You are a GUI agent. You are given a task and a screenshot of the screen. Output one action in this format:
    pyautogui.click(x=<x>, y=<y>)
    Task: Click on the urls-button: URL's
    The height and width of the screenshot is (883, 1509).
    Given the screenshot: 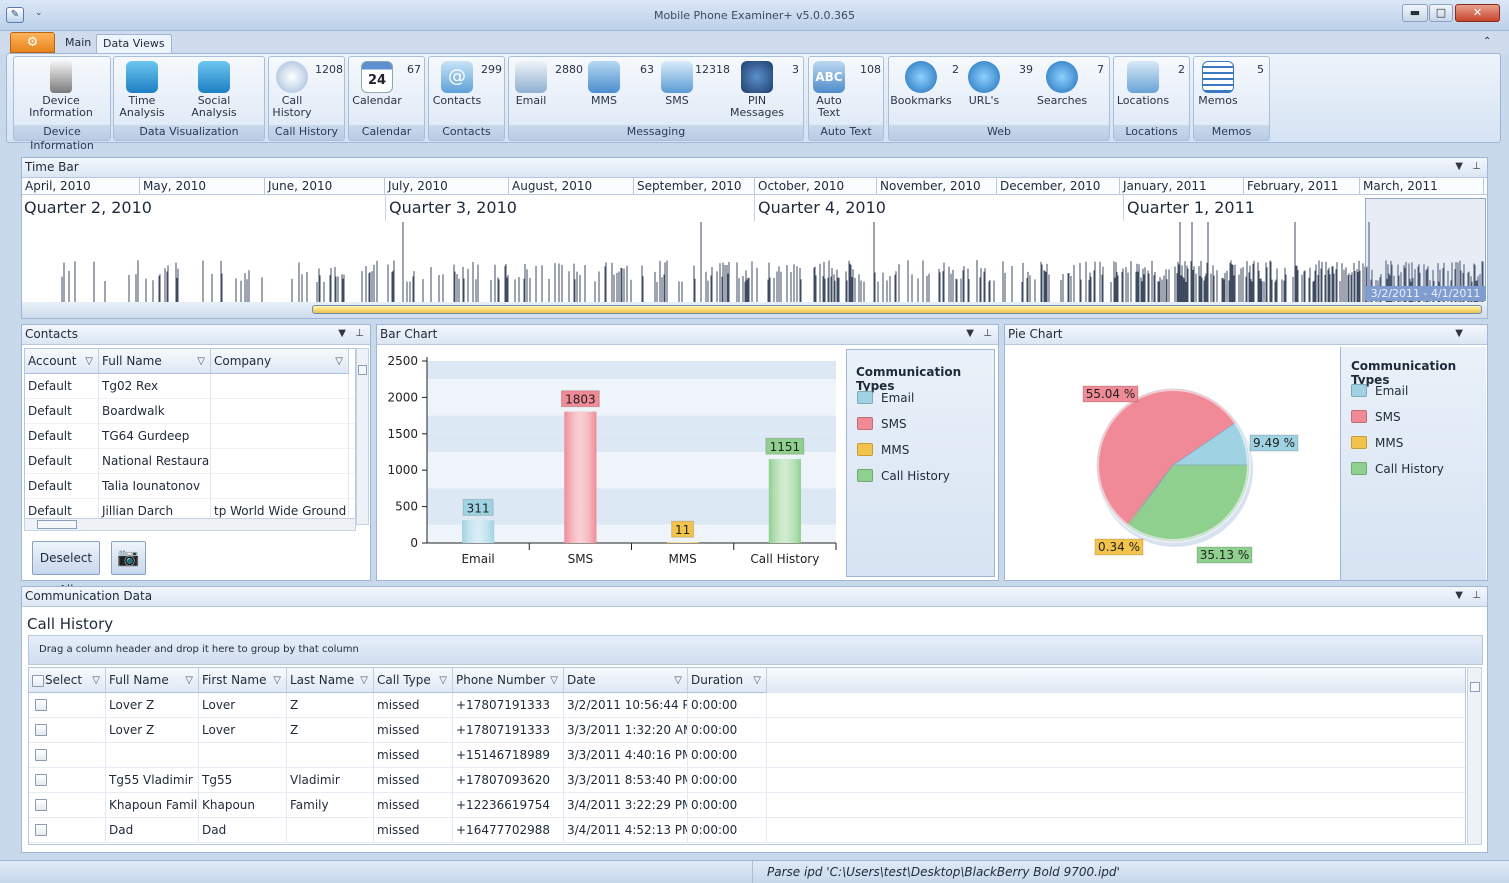 What is the action you would take?
    pyautogui.click(x=984, y=92)
    